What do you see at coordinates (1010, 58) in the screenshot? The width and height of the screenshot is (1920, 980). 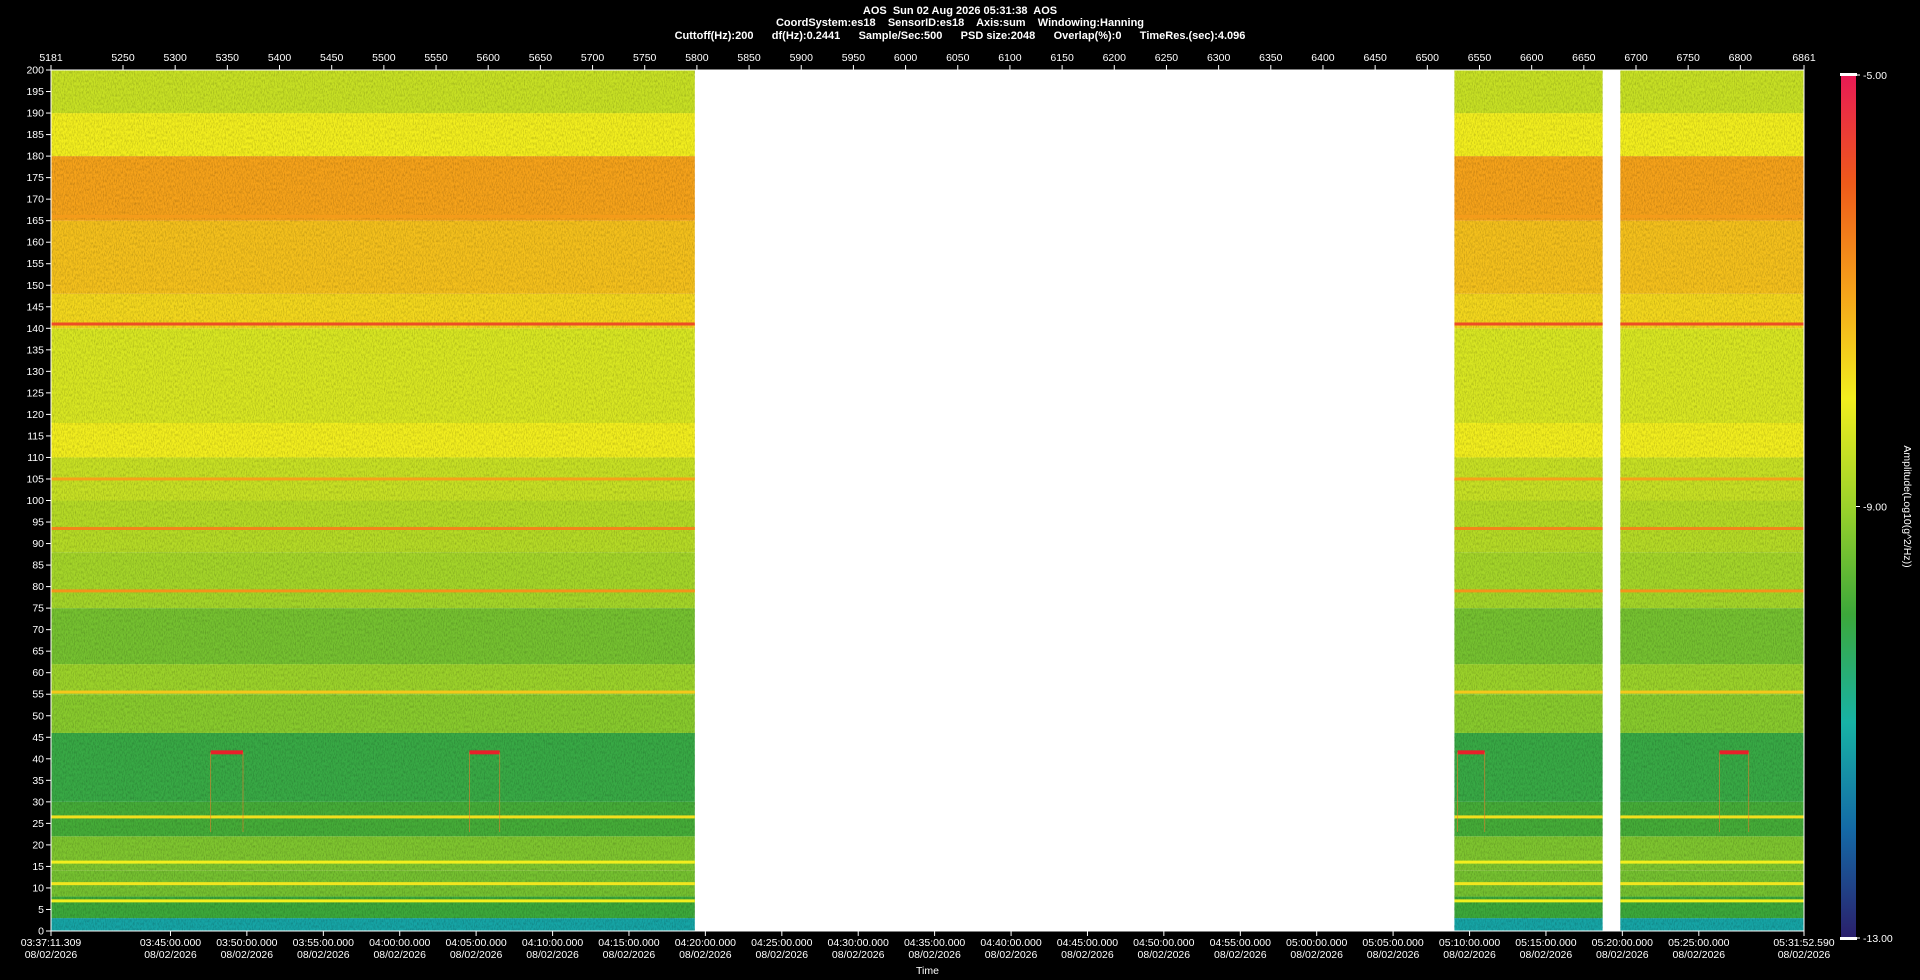 I see `top-axis-label: 6100` at bounding box center [1010, 58].